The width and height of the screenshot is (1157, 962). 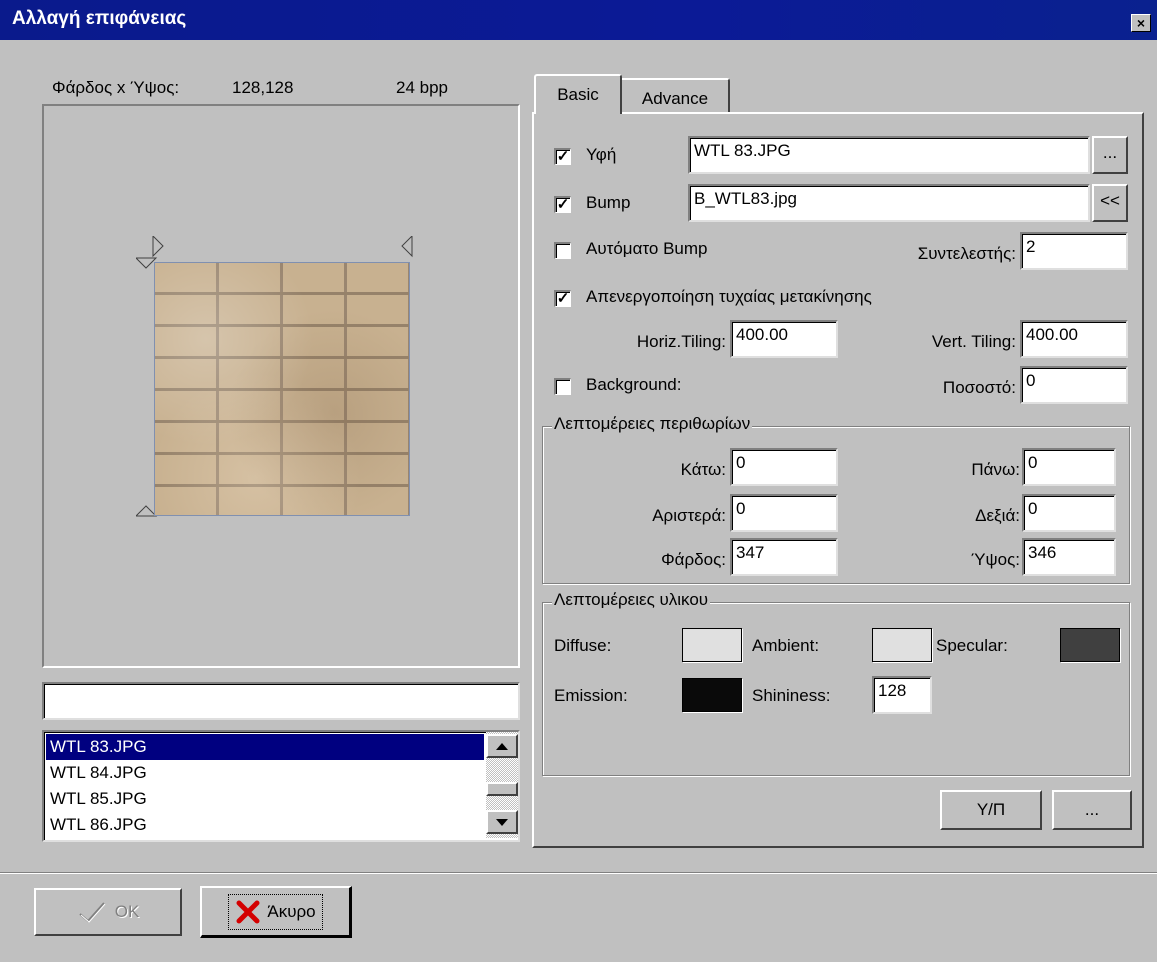 What do you see at coordinates (108, 912) in the screenshot?
I see `ok-button: OK` at bounding box center [108, 912].